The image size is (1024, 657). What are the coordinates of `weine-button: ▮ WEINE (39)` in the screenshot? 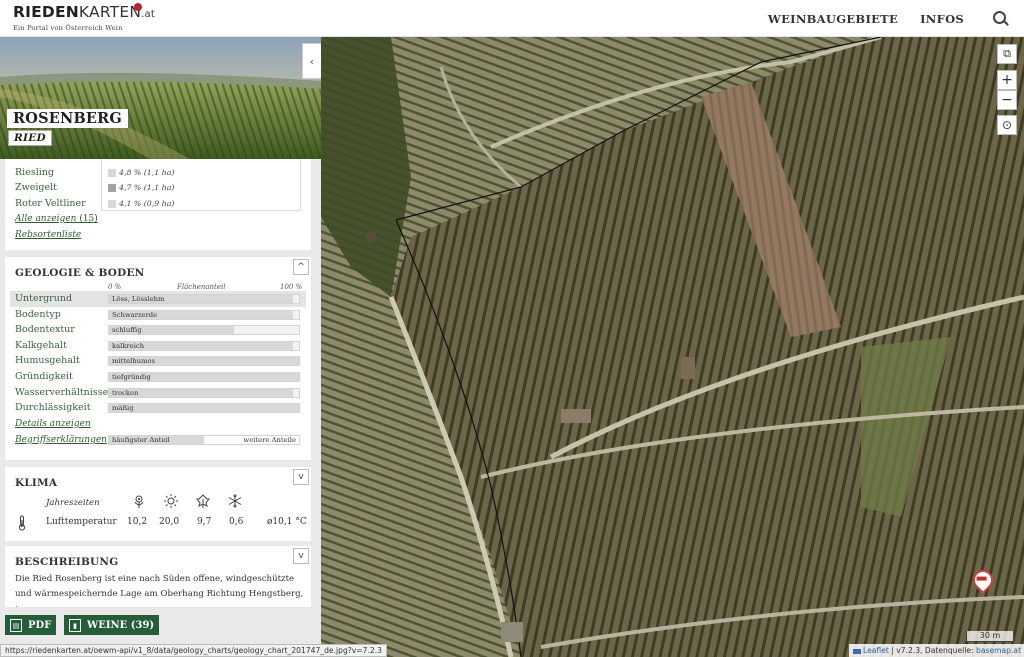 It's located at (112, 625).